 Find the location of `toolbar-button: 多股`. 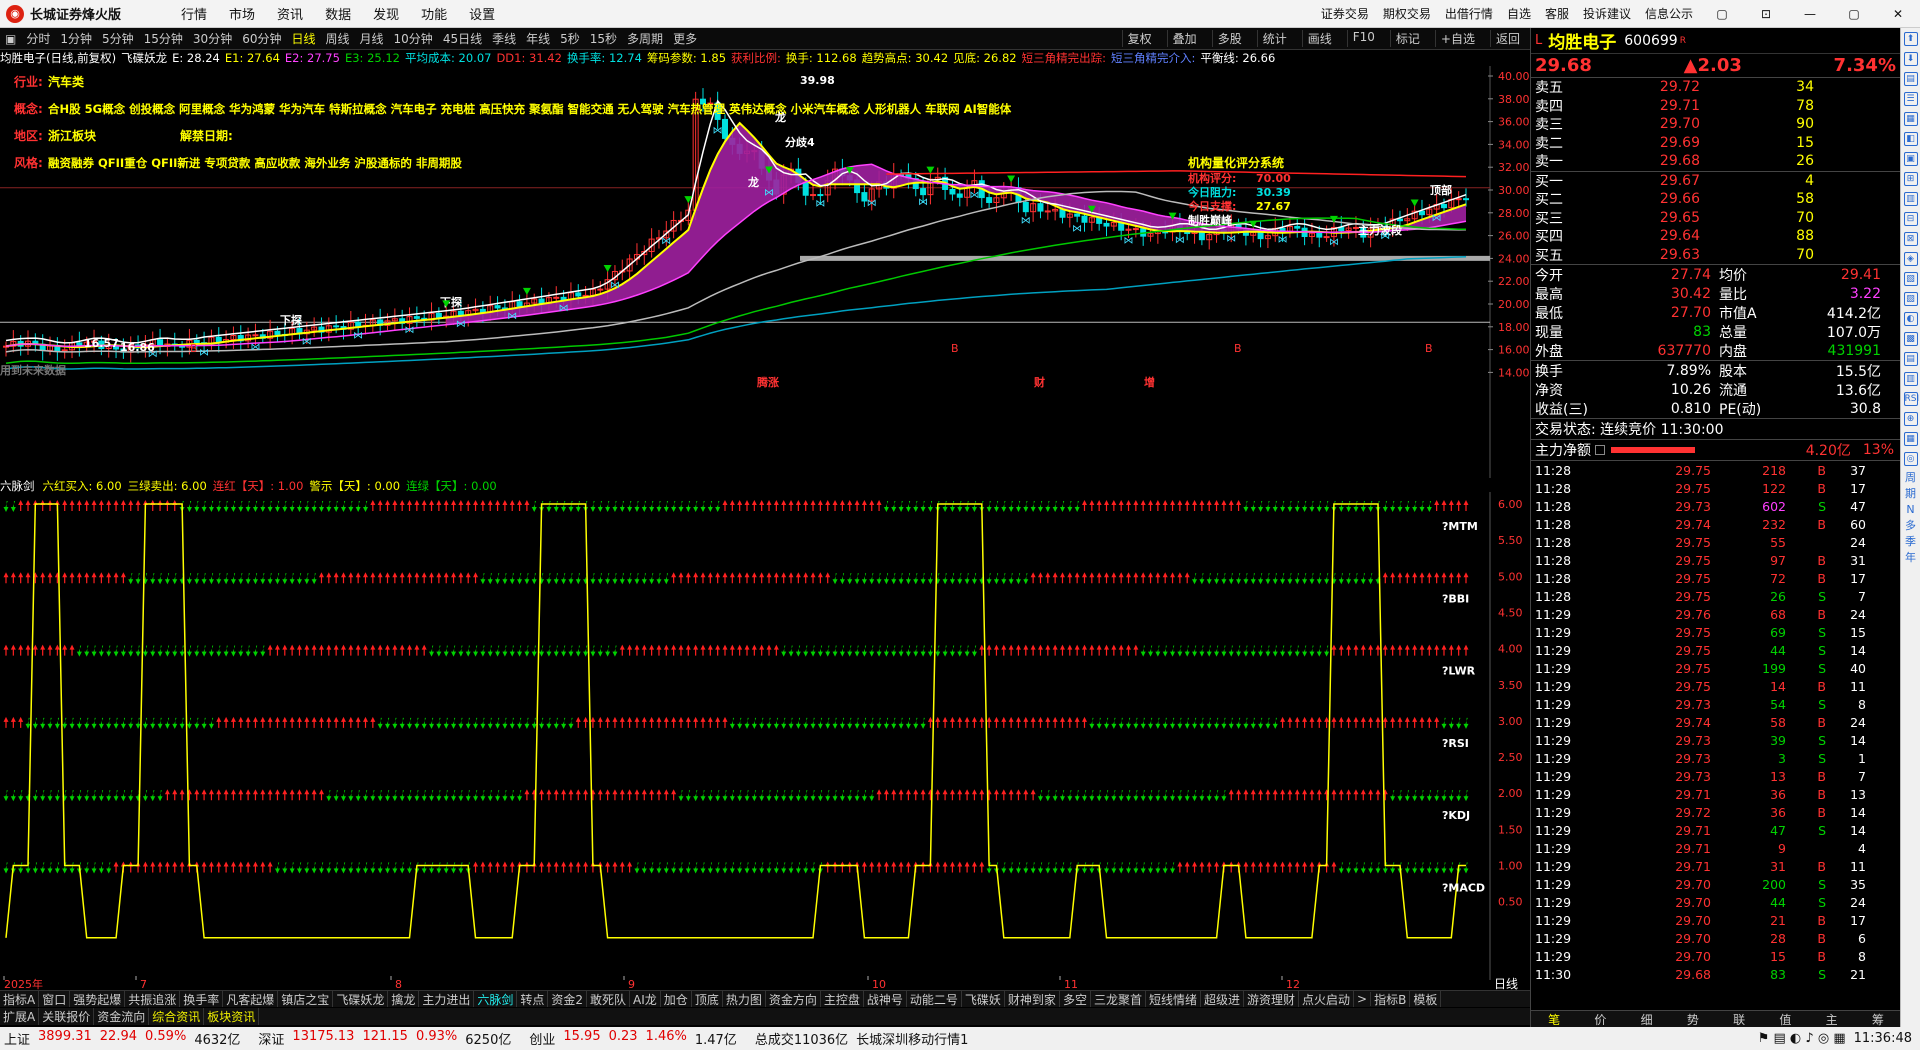

toolbar-button: 多股 is located at coordinates (1229, 38).